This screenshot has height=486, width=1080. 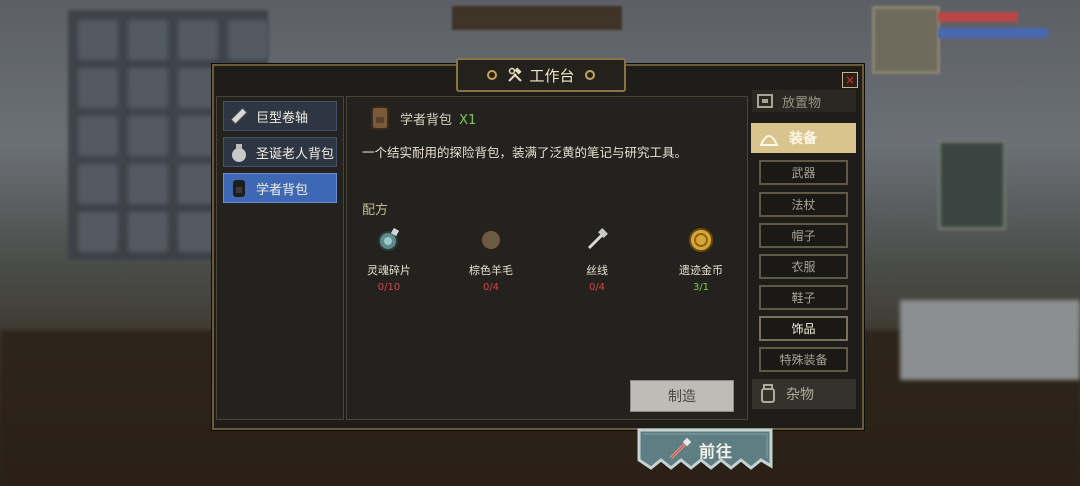 I want to click on ingredient-name: 棕色羊毛, so click(x=491, y=270).